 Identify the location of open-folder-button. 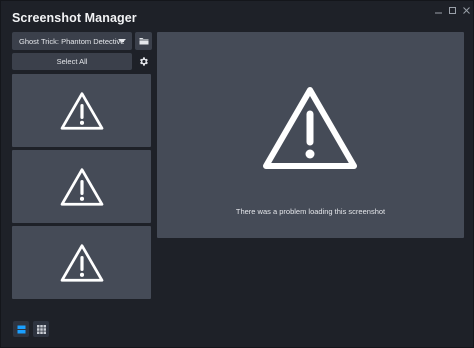
(143, 41).